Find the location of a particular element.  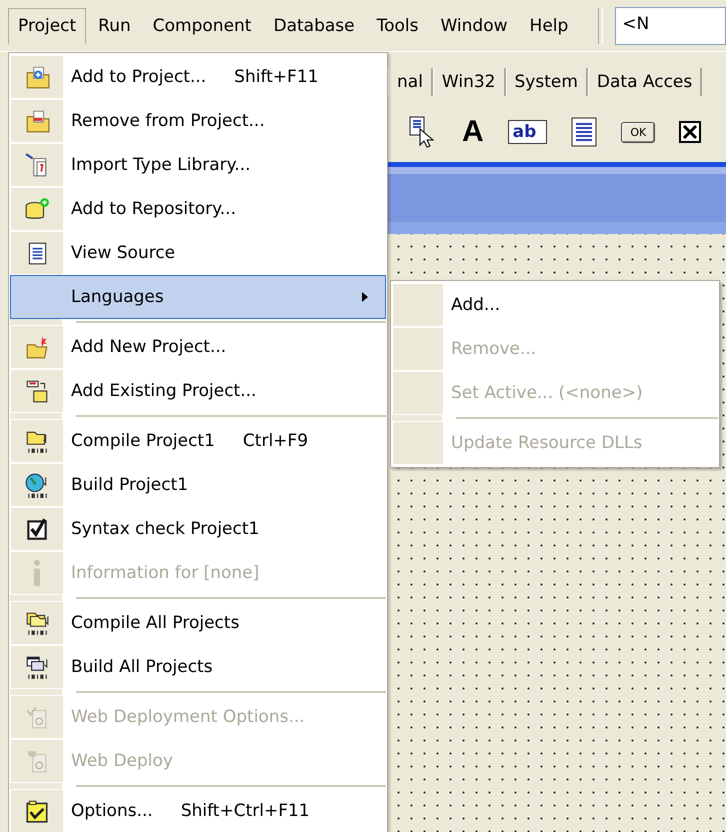

palette-tab: Win32 is located at coordinates (469, 82).